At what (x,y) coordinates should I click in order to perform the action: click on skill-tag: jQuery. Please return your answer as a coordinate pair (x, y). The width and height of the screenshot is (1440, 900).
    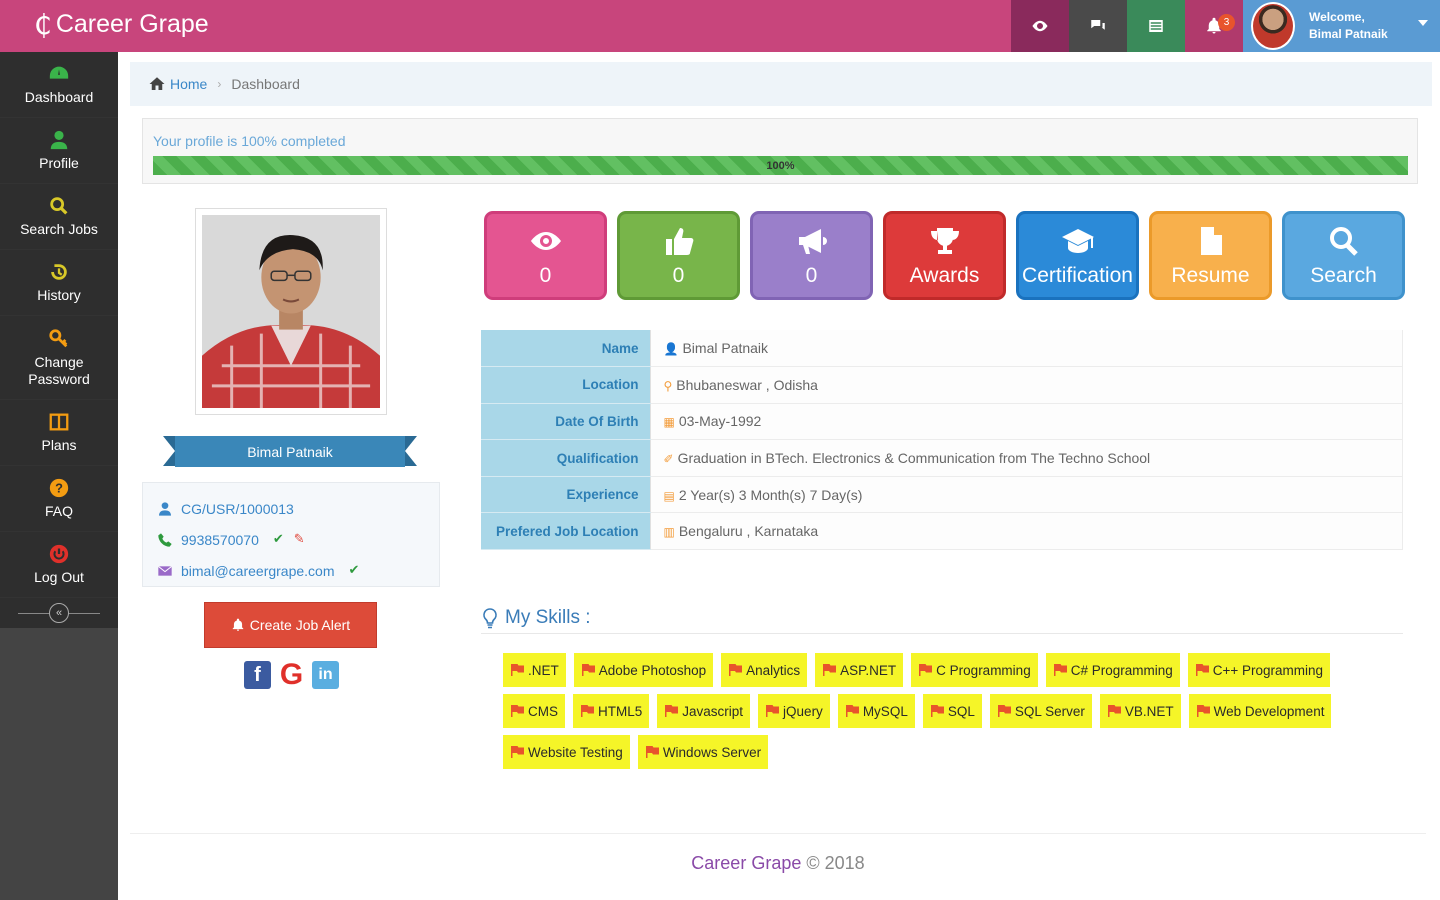
    Looking at the image, I should click on (794, 711).